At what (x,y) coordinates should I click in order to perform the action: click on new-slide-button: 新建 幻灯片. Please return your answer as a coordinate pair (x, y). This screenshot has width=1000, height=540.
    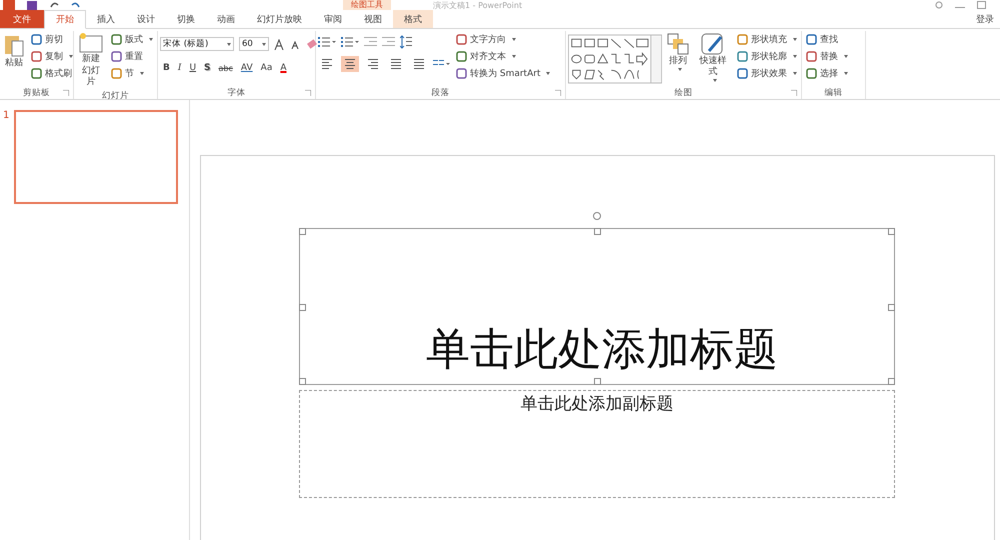
    Looking at the image, I should click on (91, 60).